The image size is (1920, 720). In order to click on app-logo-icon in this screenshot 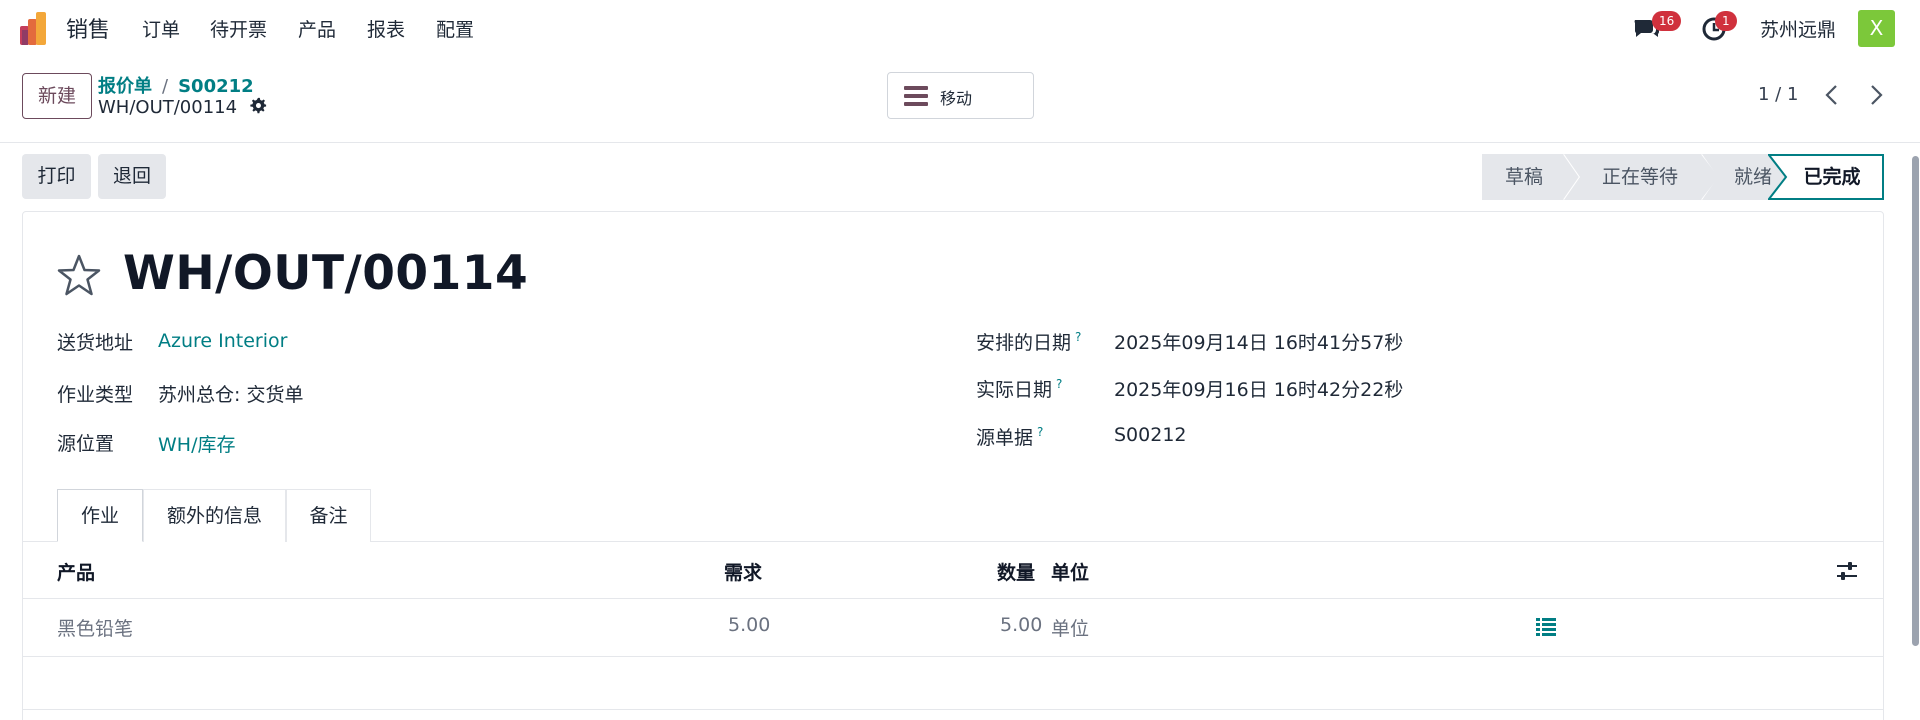, I will do `click(36, 28)`.